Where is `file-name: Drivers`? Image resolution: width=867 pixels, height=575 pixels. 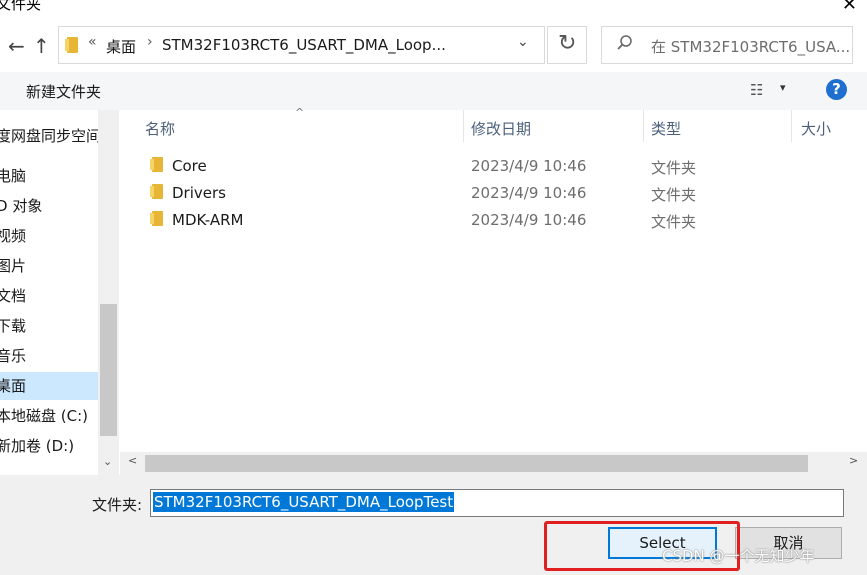 file-name: Drivers is located at coordinates (199, 193).